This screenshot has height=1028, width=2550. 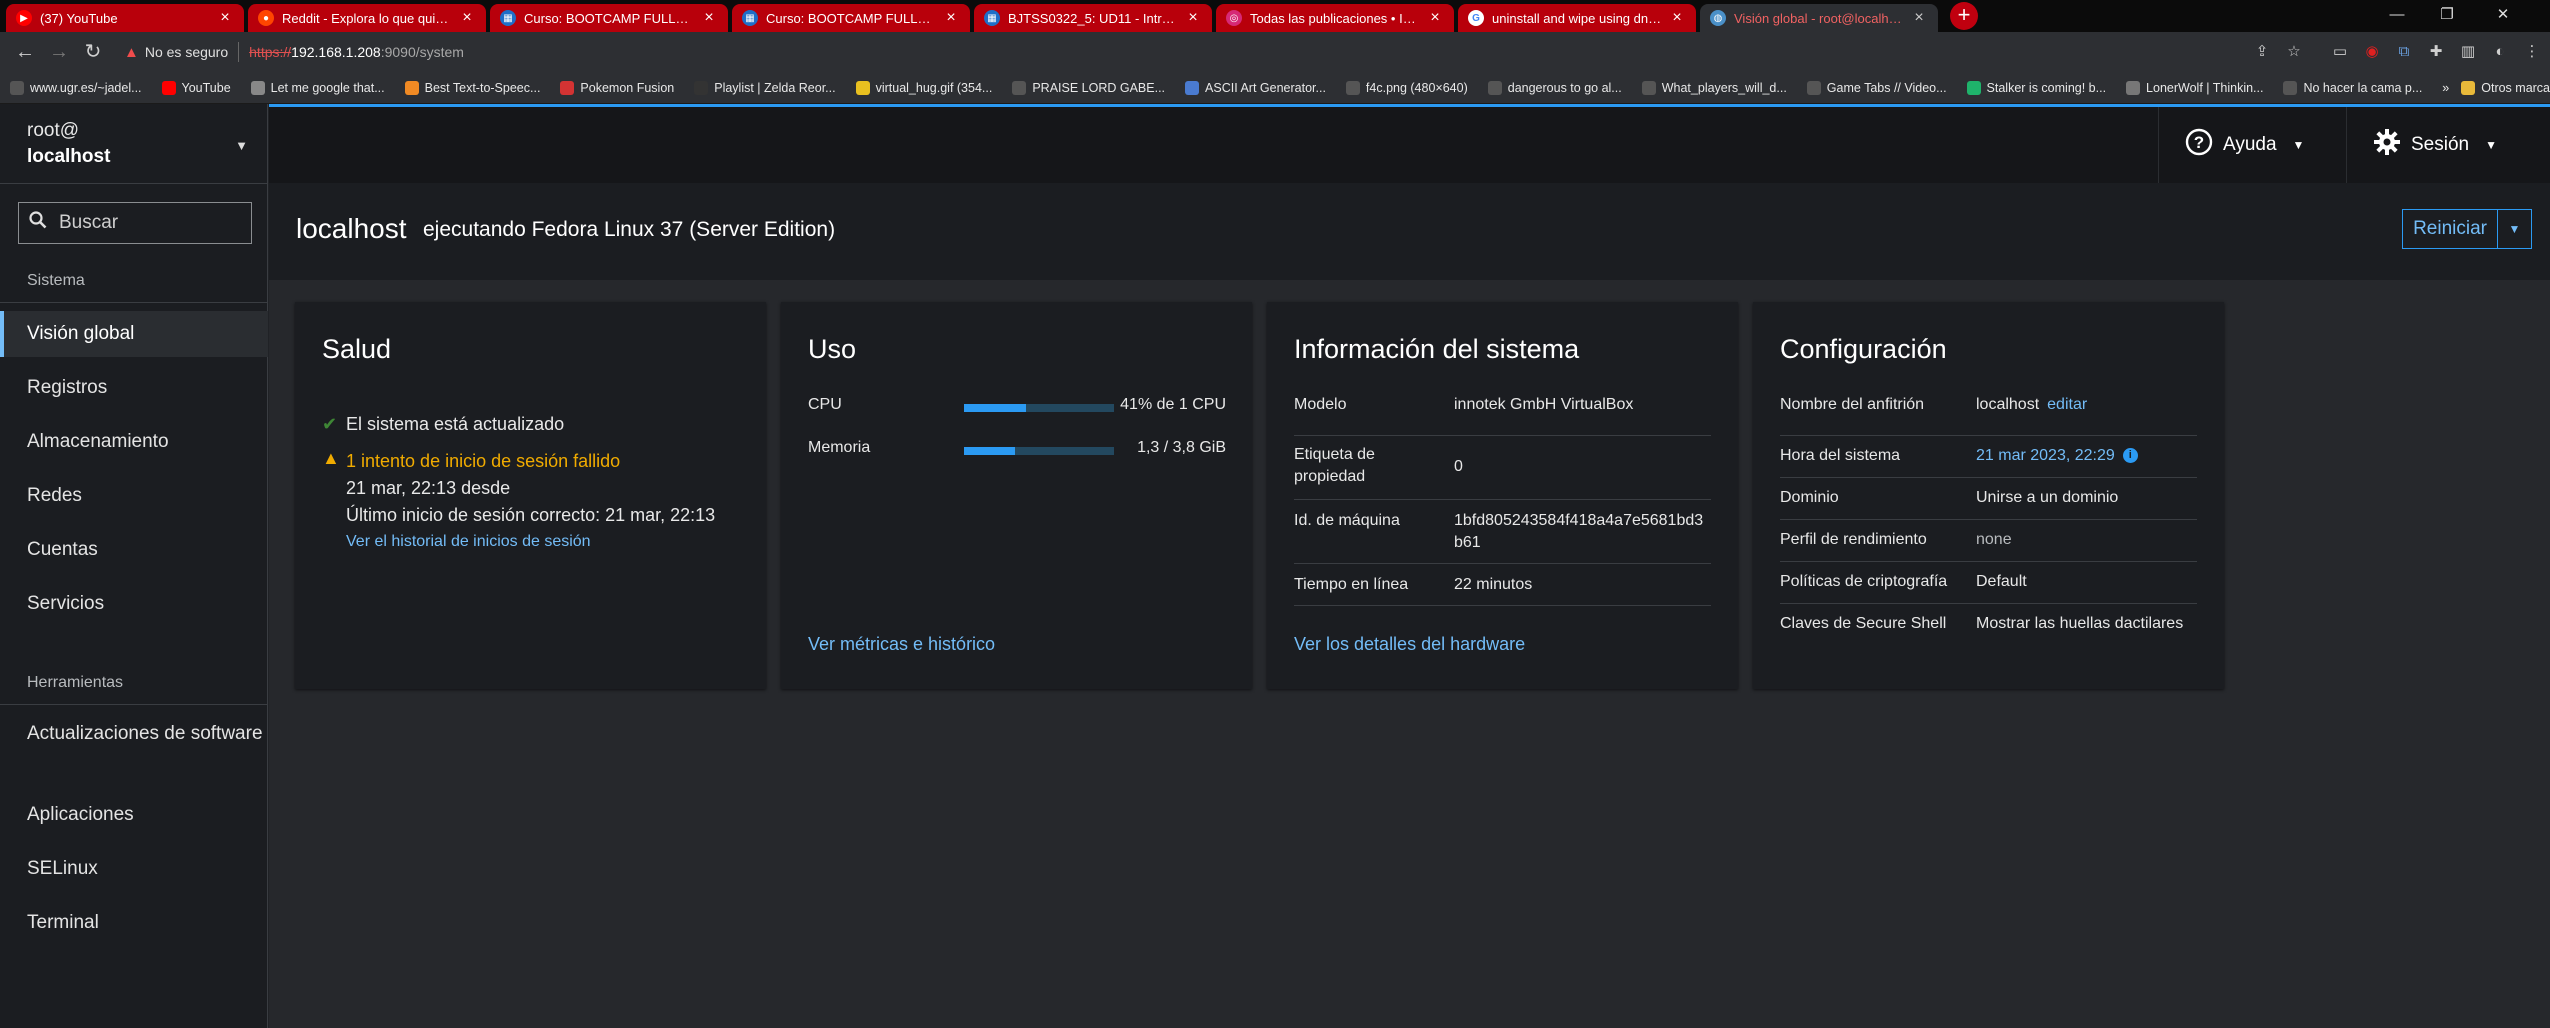 I want to click on join-domain-link: Unirse a un dominio, so click(x=2086, y=498).